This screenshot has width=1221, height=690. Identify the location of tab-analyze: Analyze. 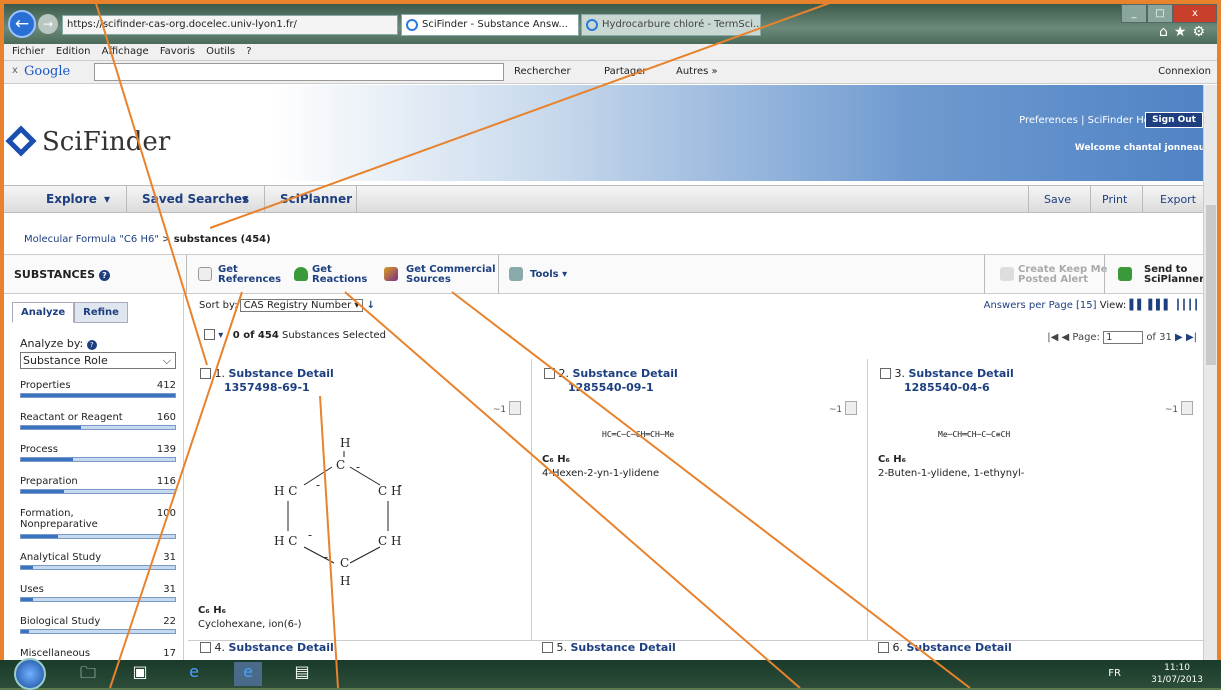
(43, 312).